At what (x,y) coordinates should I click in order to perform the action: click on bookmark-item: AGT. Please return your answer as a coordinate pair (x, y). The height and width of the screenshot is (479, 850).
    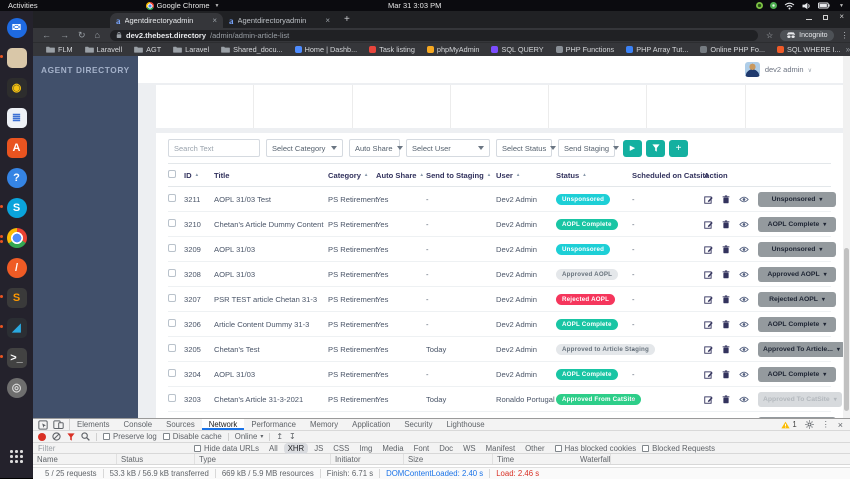
    Looking at the image, I should click on (147, 49).